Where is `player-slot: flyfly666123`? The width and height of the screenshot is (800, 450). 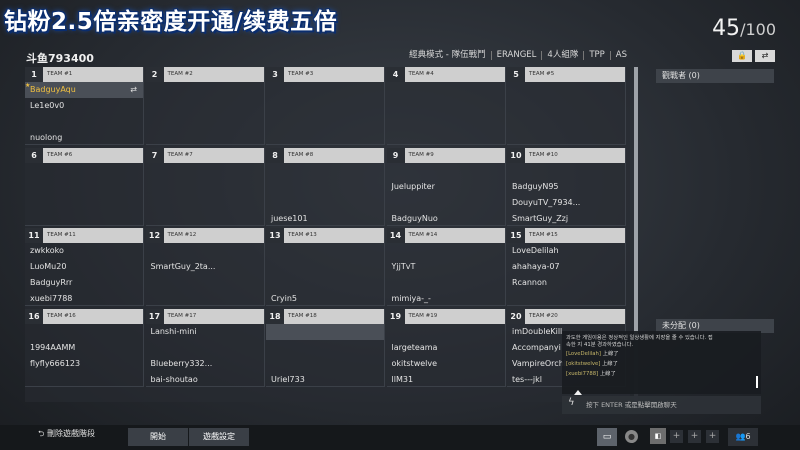
player-slot: flyfly666123 is located at coordinates (84, 364).